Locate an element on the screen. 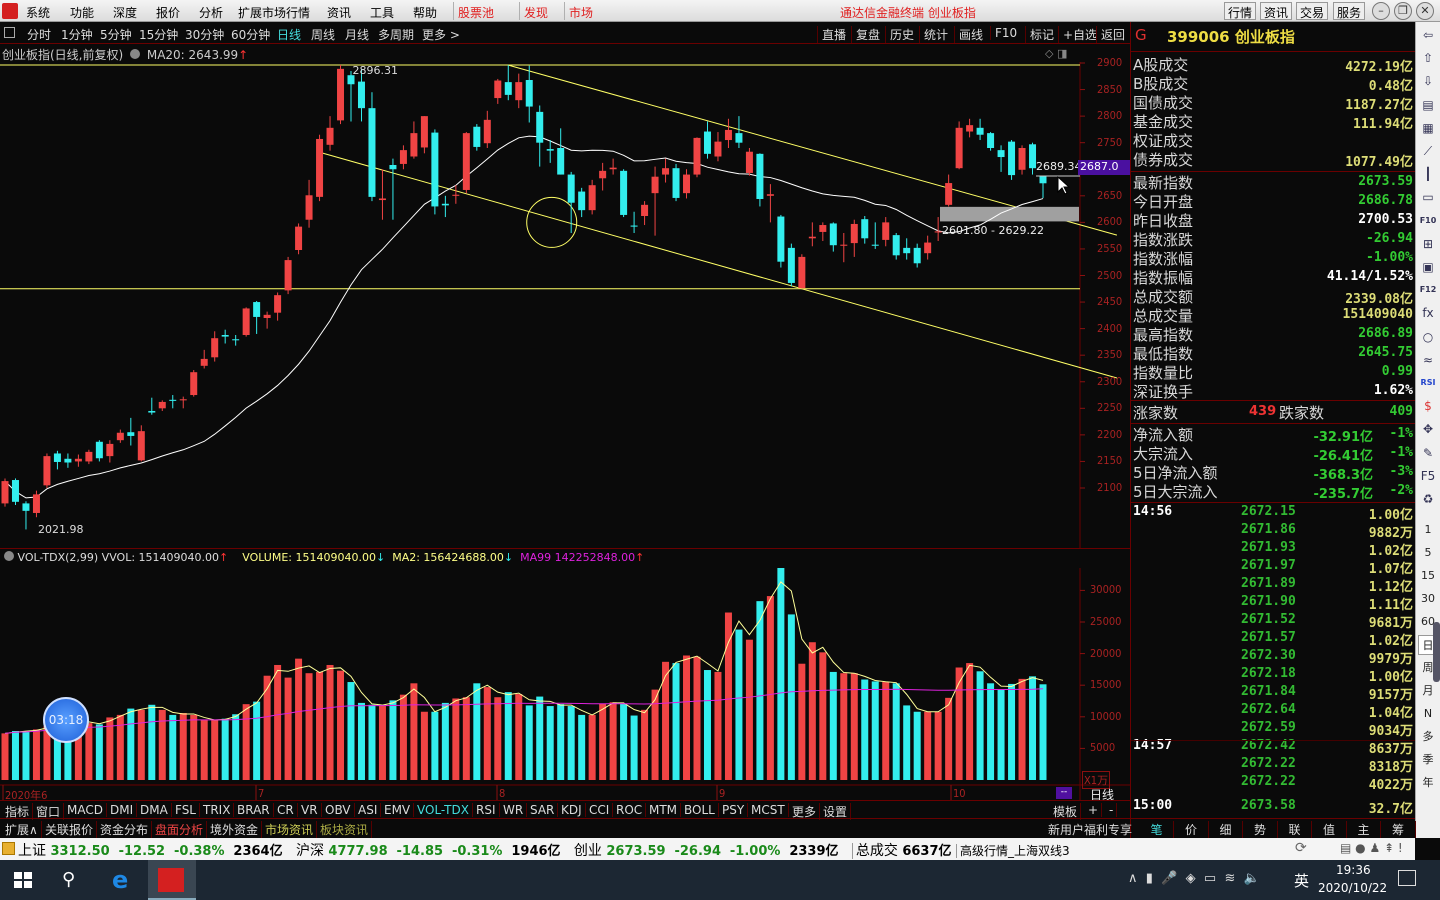  menu-6: 资讯 is located at coordinates (339, 12).